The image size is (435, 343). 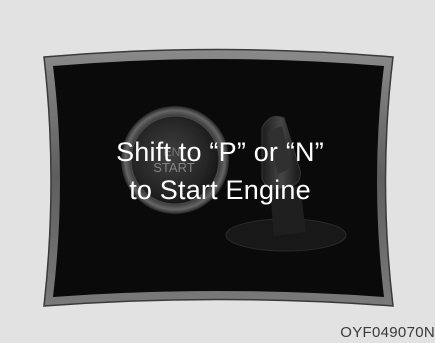 I want to click on message-line-1: Shift to “P” or “N”, so click(x=220, y=152).